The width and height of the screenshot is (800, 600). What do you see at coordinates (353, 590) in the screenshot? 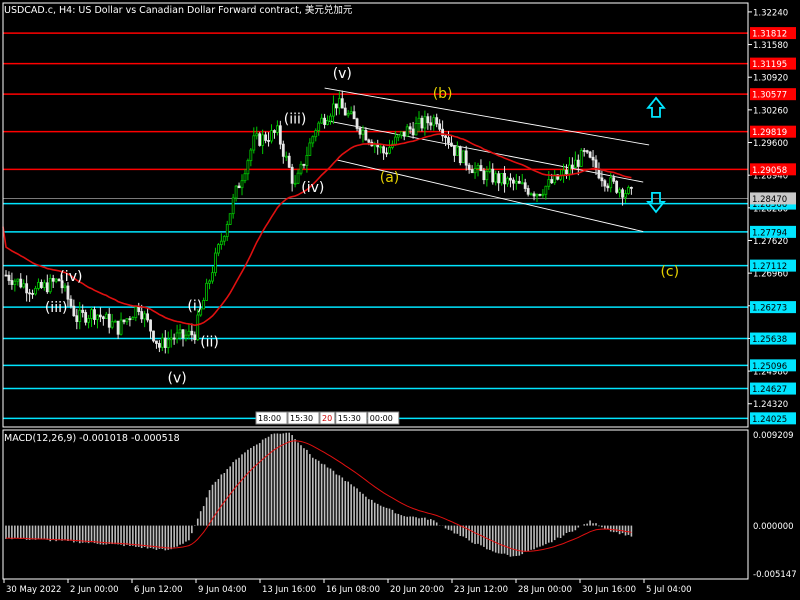
I see `time-tick-label: 16 Jun 08:00` at bounding box center [353, 590].